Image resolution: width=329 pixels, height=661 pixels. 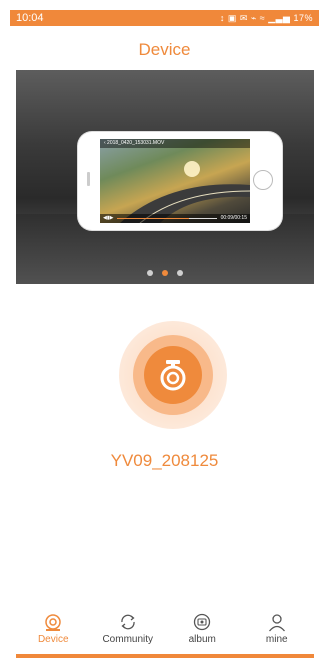 I want to click on status-indicators: ↕ ▣ ✉ ⌁ ≈ ▁▃▅ 17%, so click(x=266, y=18).